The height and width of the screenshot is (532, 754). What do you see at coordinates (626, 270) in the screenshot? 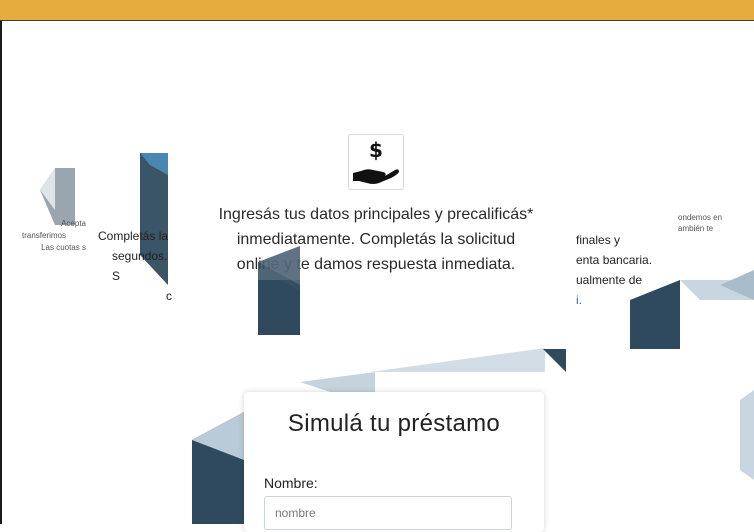
I see `slide-text-right-mid: finales y enta bancaria. ualmente de i.` at bounding box center [626, 270].